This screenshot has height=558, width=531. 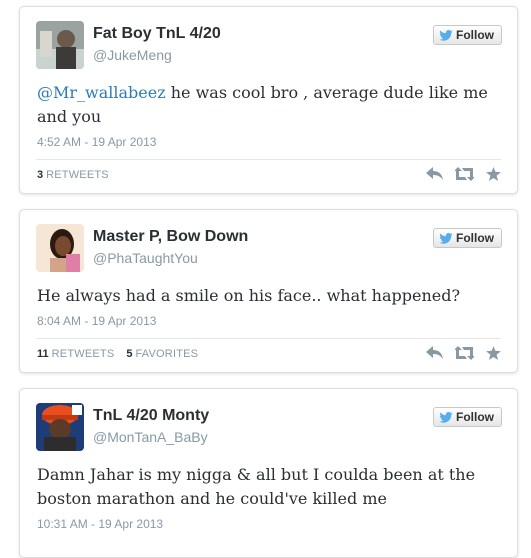 I want to click on username: @PhaTaughtYou, so click(x=145, y=258).